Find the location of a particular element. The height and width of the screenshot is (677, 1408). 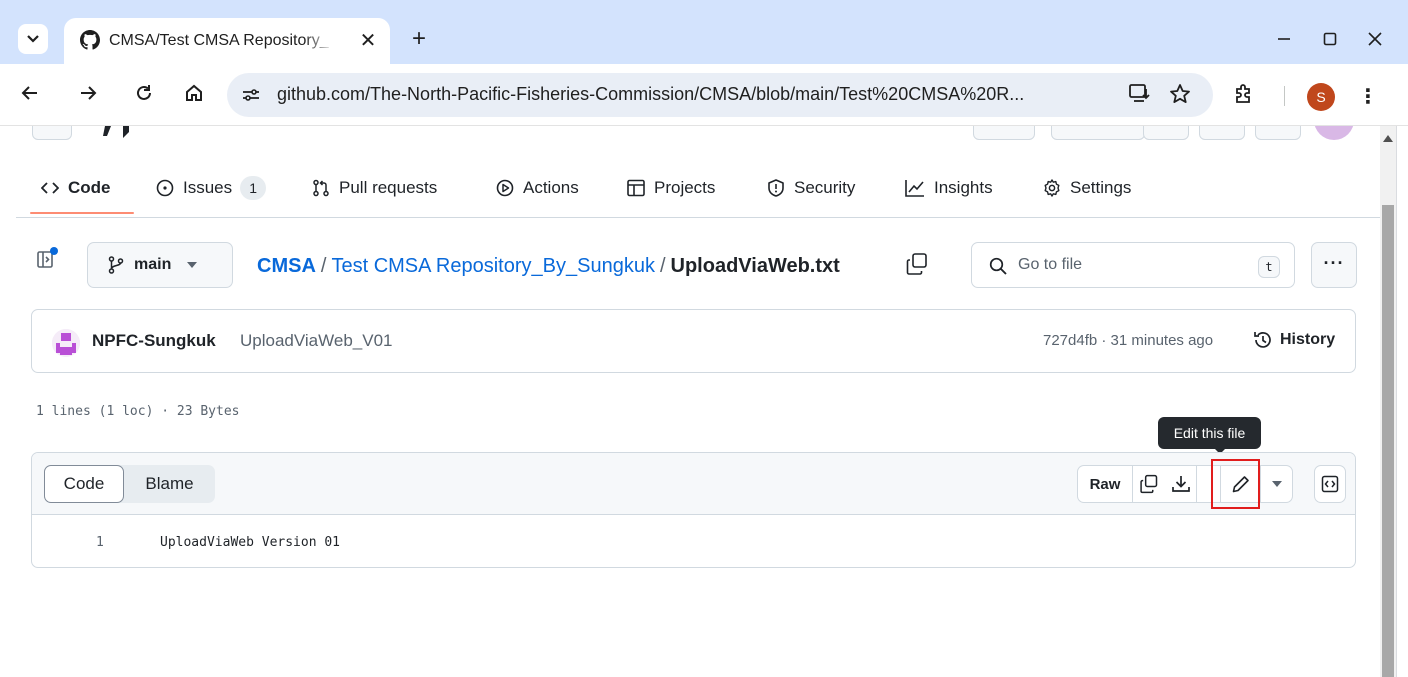

blame-view-button: Blame is located at coordinates (169, 484).